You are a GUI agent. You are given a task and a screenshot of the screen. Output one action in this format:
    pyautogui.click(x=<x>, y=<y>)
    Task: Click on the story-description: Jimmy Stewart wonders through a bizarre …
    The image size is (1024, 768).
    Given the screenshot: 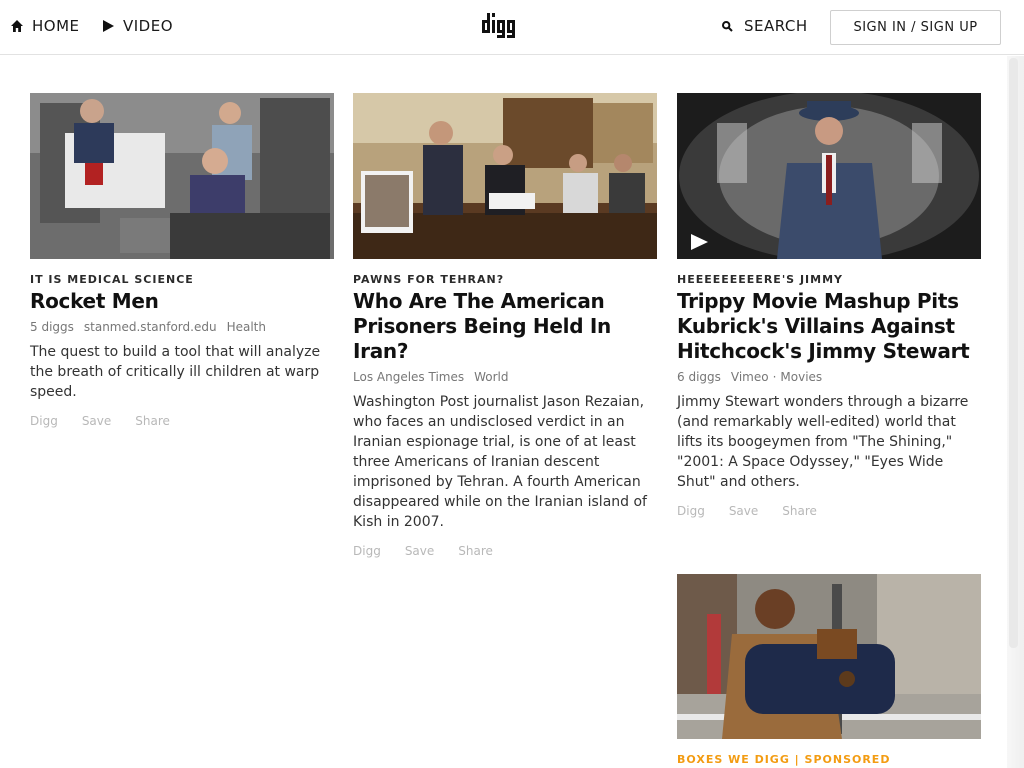 What is the action you would take?
    pyautogui.click(x=823, y=442)
    